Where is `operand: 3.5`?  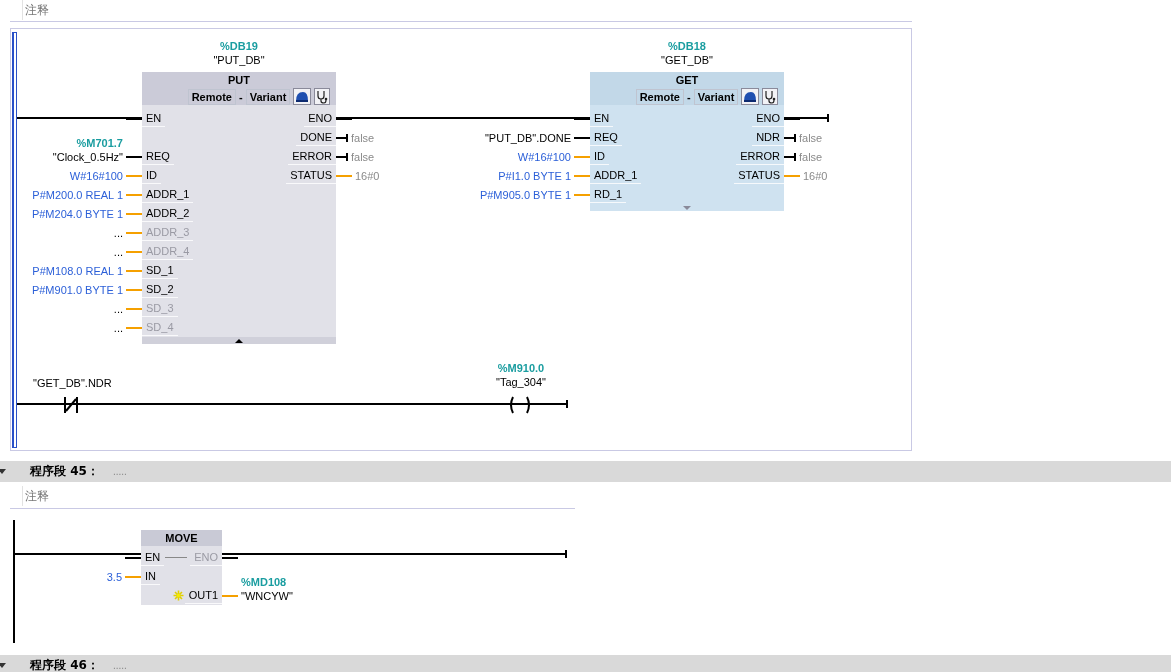 operand: 3.5 is located at coordinates (114, 576).